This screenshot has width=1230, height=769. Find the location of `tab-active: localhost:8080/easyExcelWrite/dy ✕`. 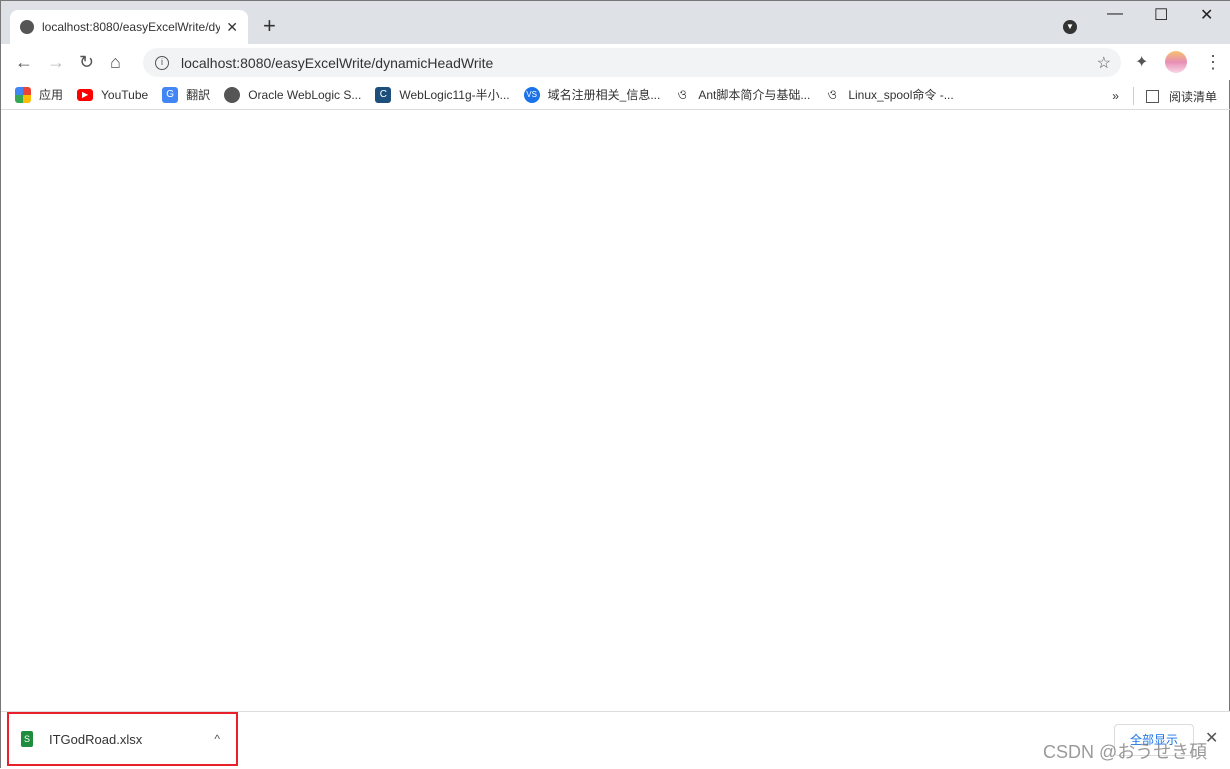

tab-active: localhost:8080/easyExcelWrite/dy ✕ is located at coordinates (129, 27).